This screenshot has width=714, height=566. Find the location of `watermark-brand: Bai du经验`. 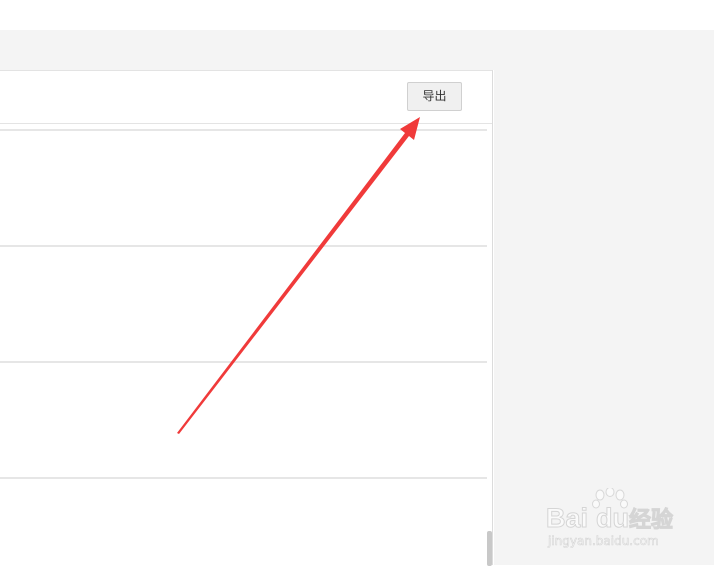

watermark-brand: Bai du经验 is located at coordinates (609, 518).